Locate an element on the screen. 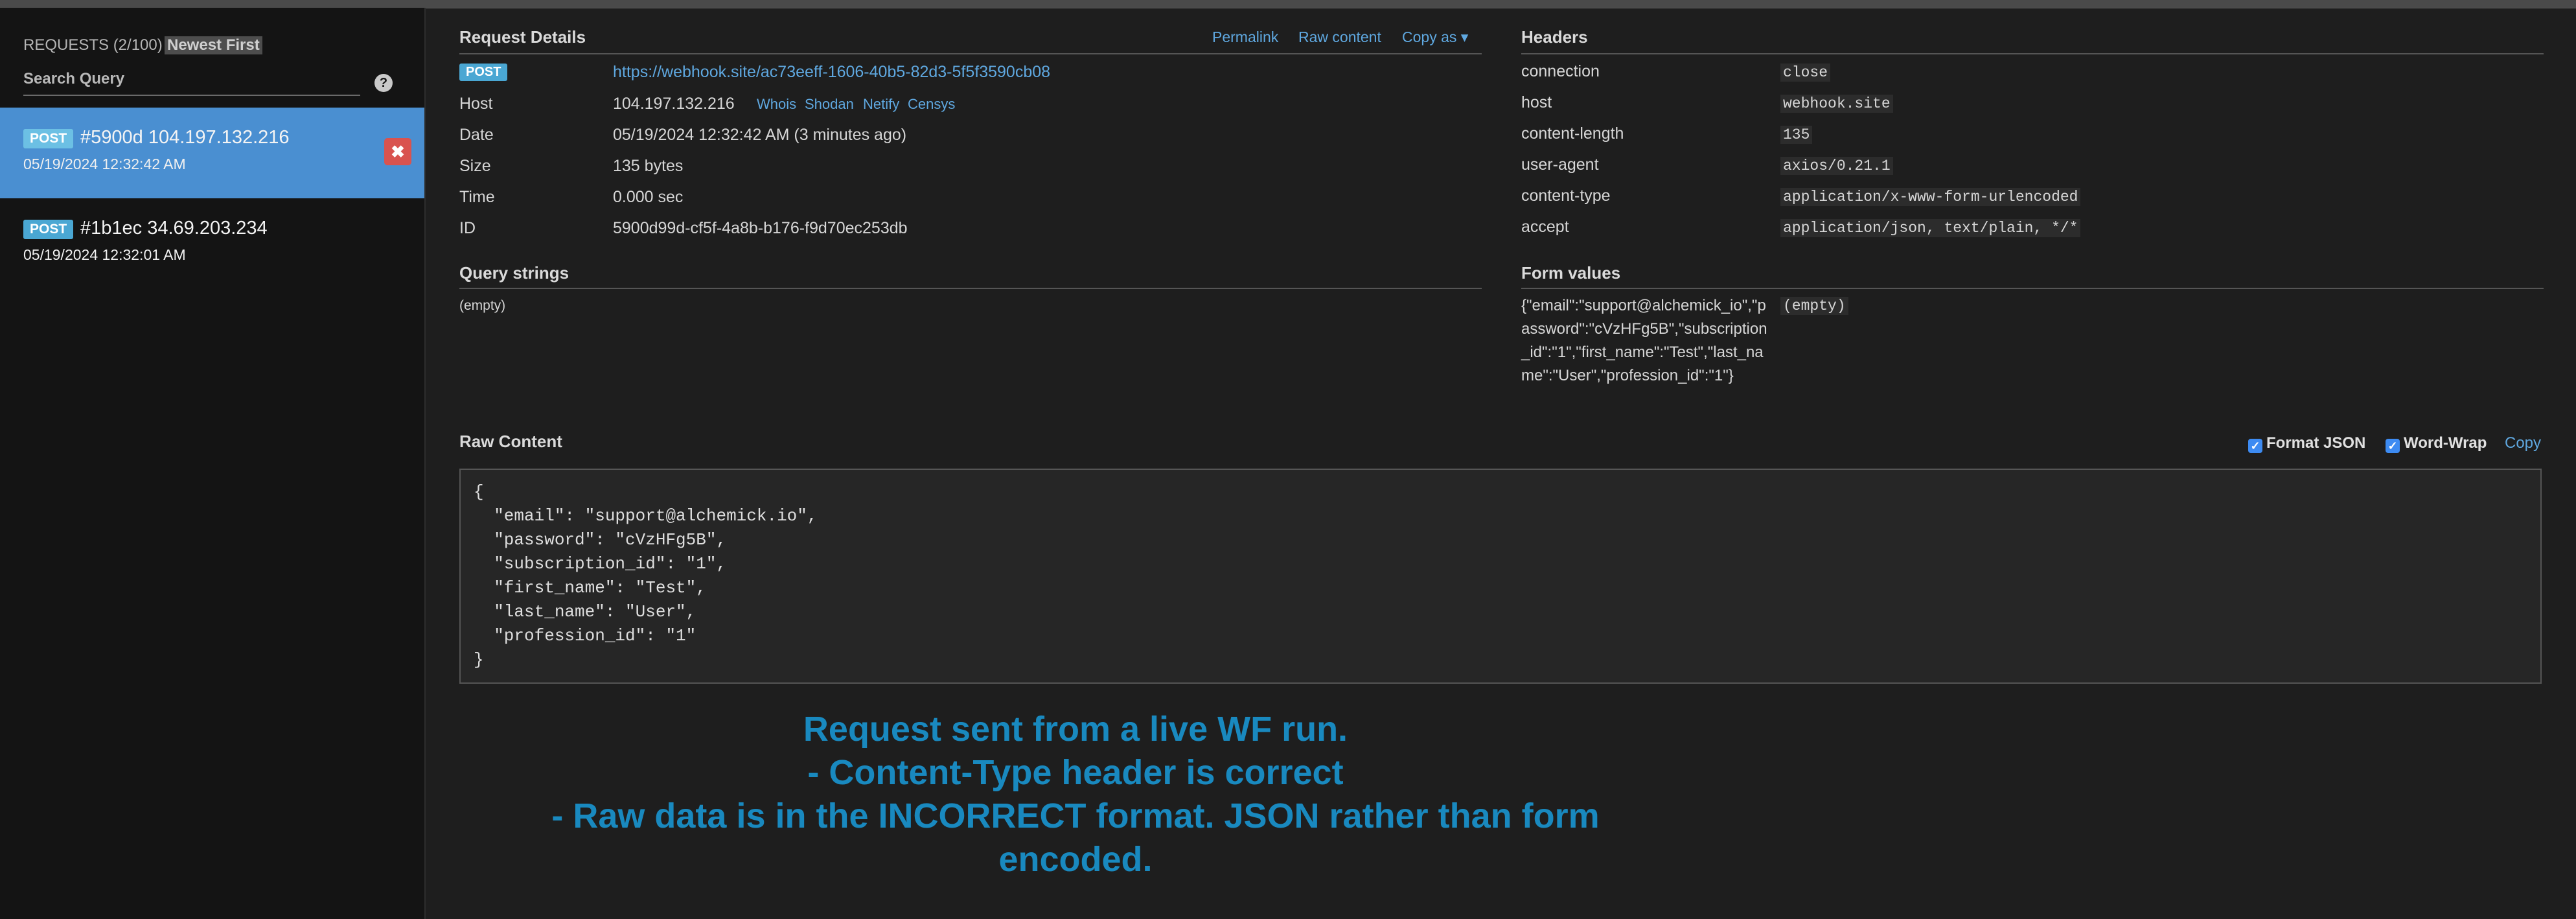  request-time: 05/19/2024 12:32:01 AM is located at coordinates (104, 254).